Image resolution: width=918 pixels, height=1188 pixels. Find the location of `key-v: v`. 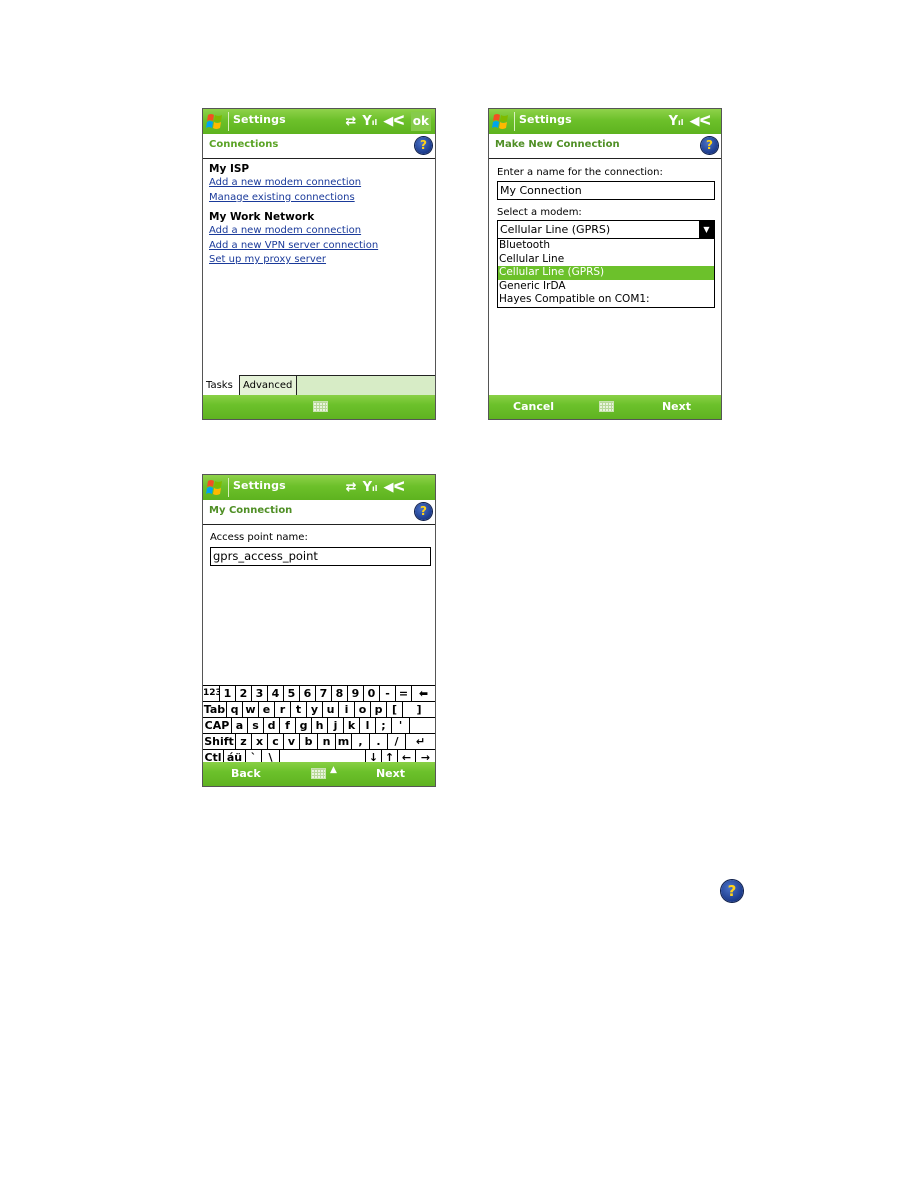

key-v: v is located at coordinates (292, 741).